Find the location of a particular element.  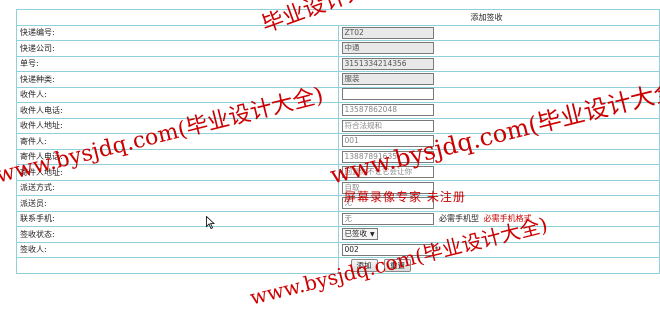

contact-phone-label: 联系手机: is located at coordinates (177, 218).